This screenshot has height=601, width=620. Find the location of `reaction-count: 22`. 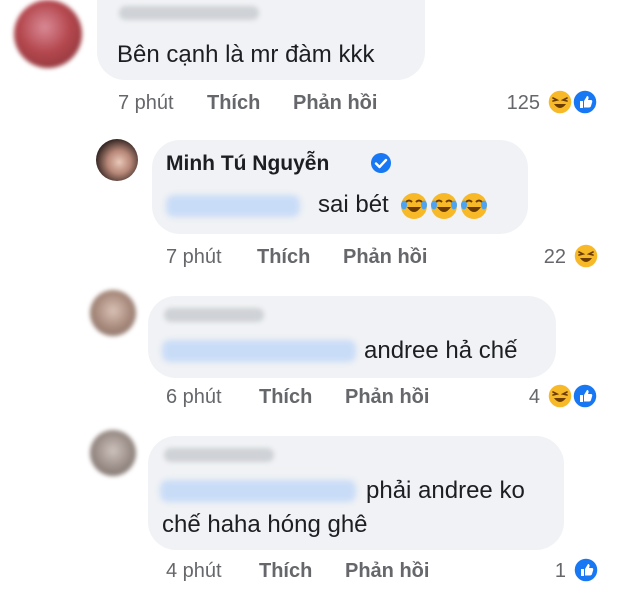

reaction-count: 22 is located at coordinates (543, 257).